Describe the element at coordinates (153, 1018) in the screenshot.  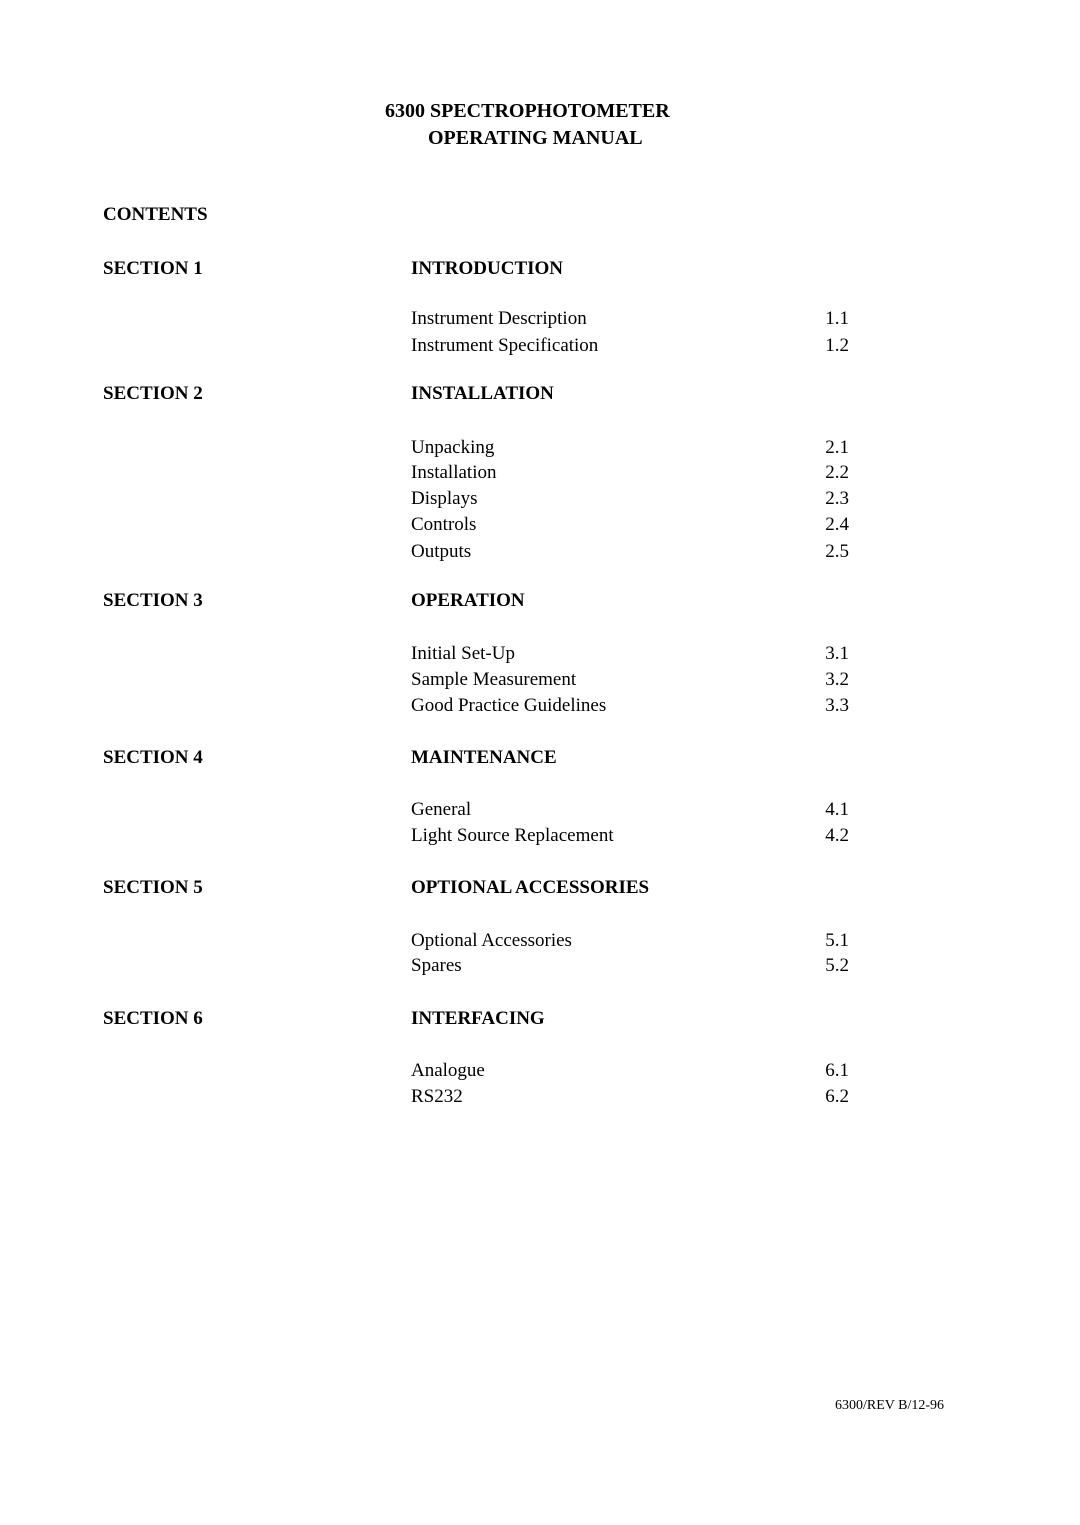
I see `section-label: SECTION 6` at that location.